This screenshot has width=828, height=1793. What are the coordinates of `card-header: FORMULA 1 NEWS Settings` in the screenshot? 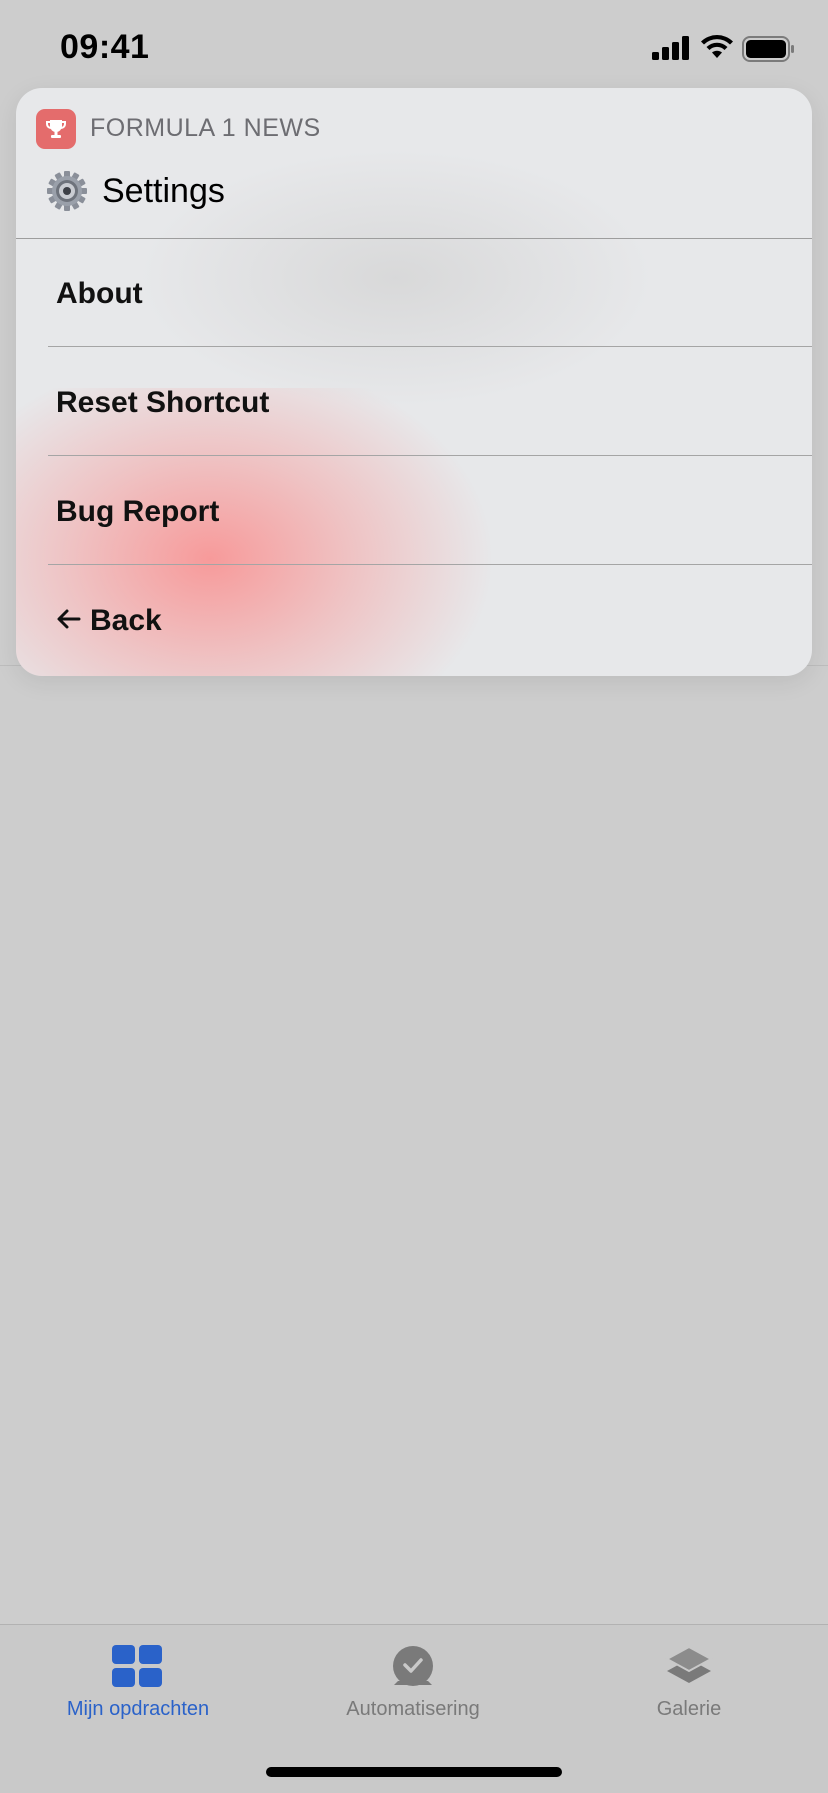 It's located at (414, 163).